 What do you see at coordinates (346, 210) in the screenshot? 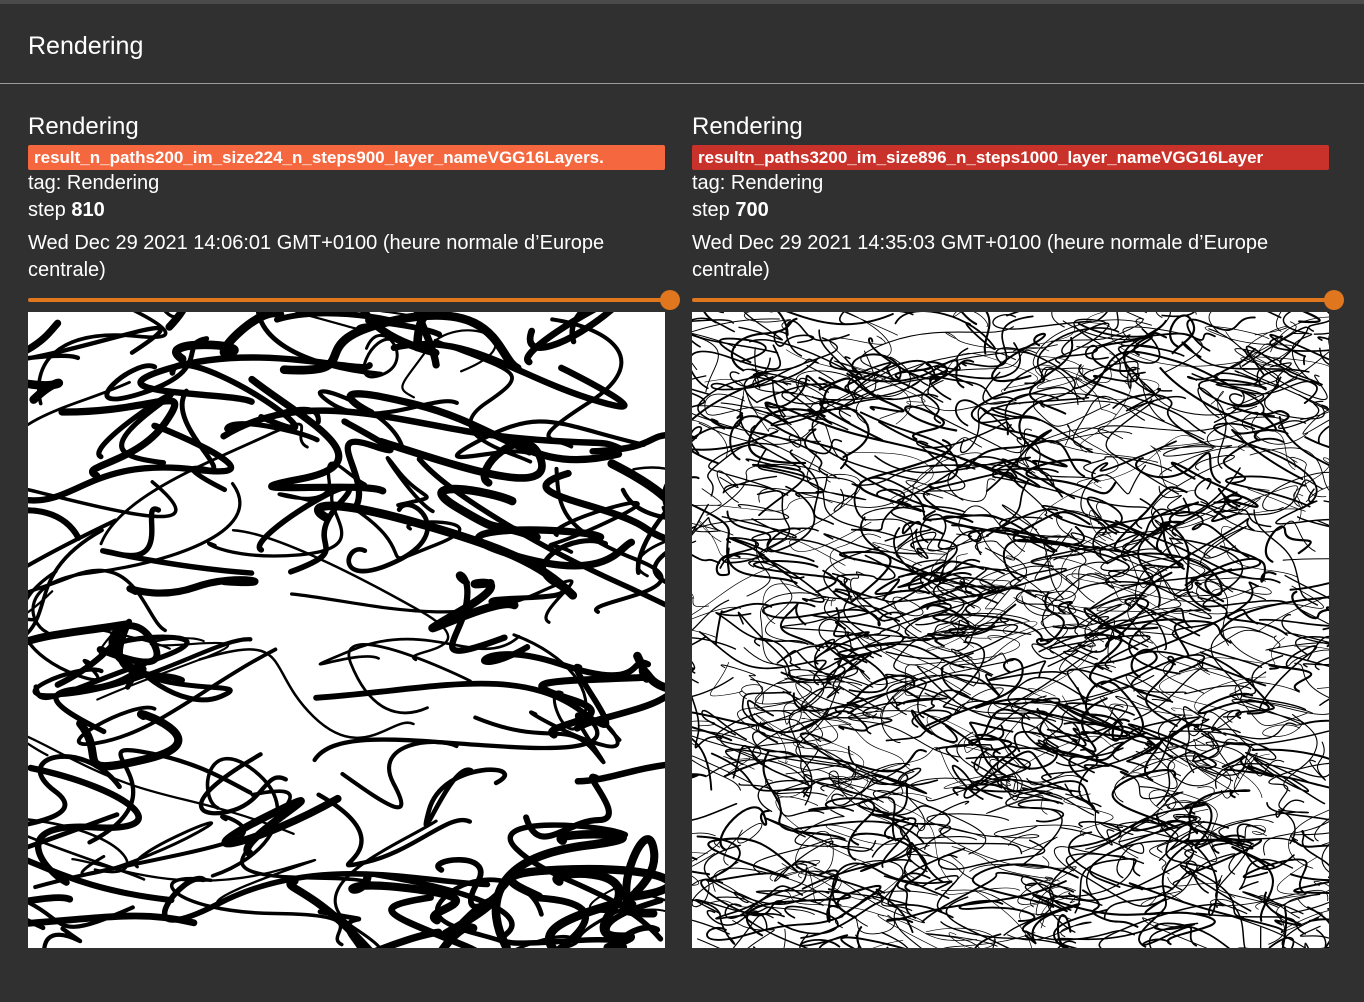
I see `step-info: step 810` at bounding box center [346, 210].